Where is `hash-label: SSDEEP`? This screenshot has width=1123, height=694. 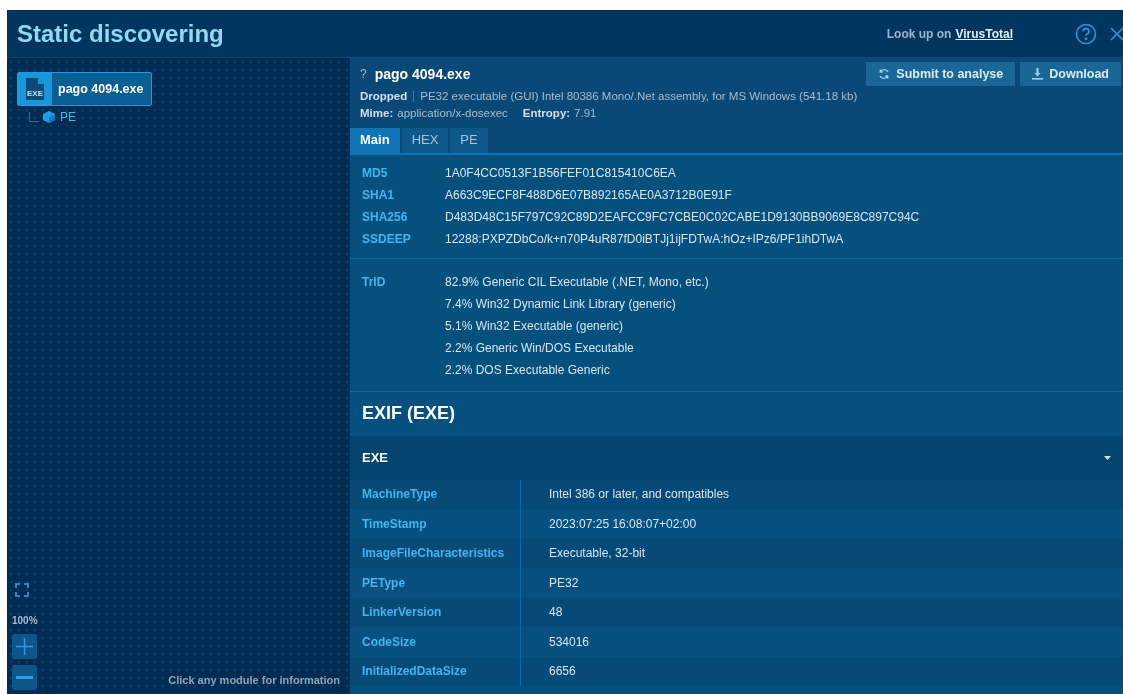
hash-label: SSDEEP is located at coordinates (387, 239).